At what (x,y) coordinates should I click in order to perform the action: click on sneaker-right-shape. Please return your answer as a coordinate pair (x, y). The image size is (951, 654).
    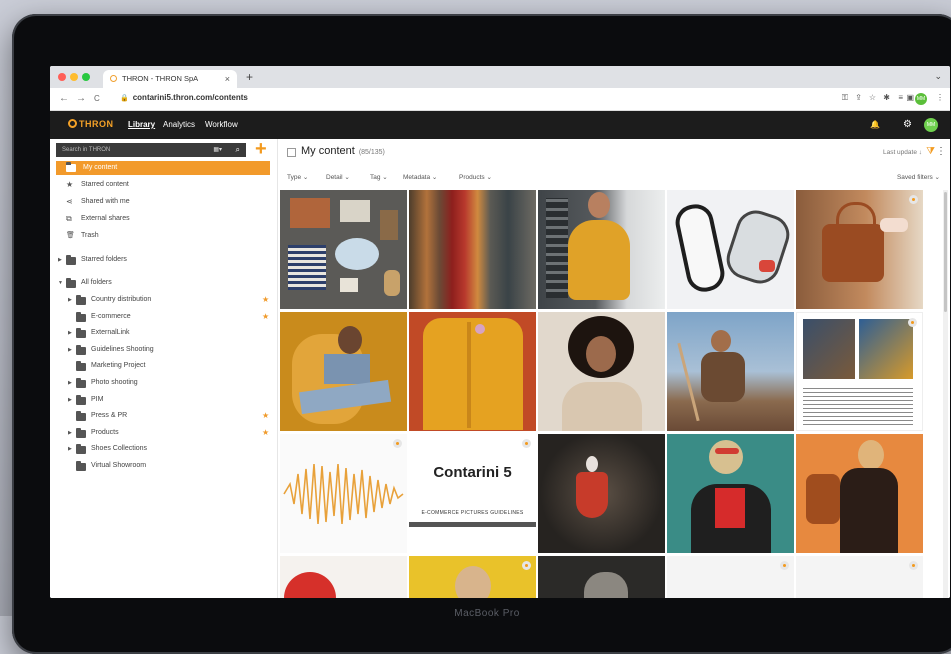
    Looking at the image, I should click on (757, 247).